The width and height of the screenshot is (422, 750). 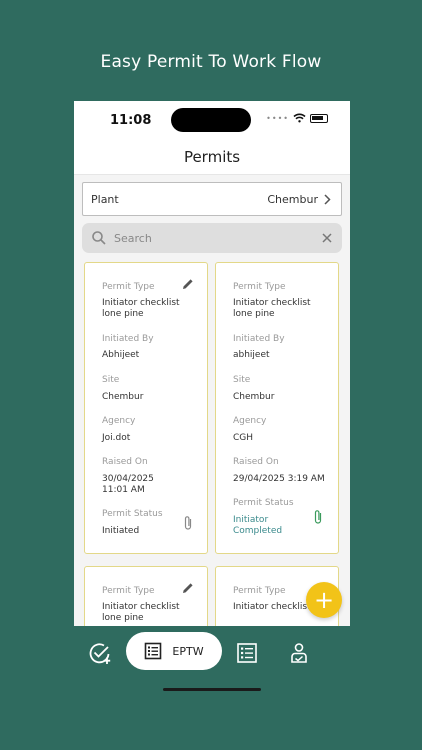 What do you see at coordinates (243, 438) in the screenshot?
I see `agency-value: CGH` at bounding box center [243, 438].